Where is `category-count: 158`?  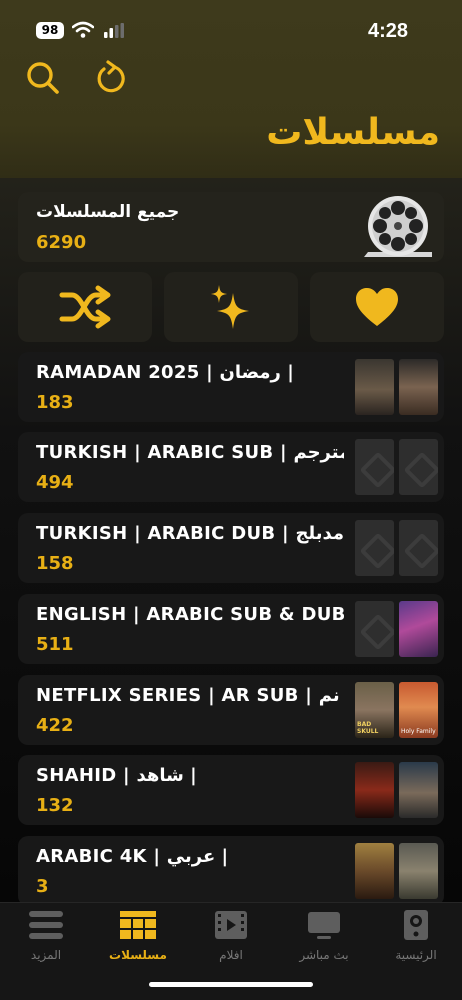
category-count: 158 is located at coordinates (55, 563).